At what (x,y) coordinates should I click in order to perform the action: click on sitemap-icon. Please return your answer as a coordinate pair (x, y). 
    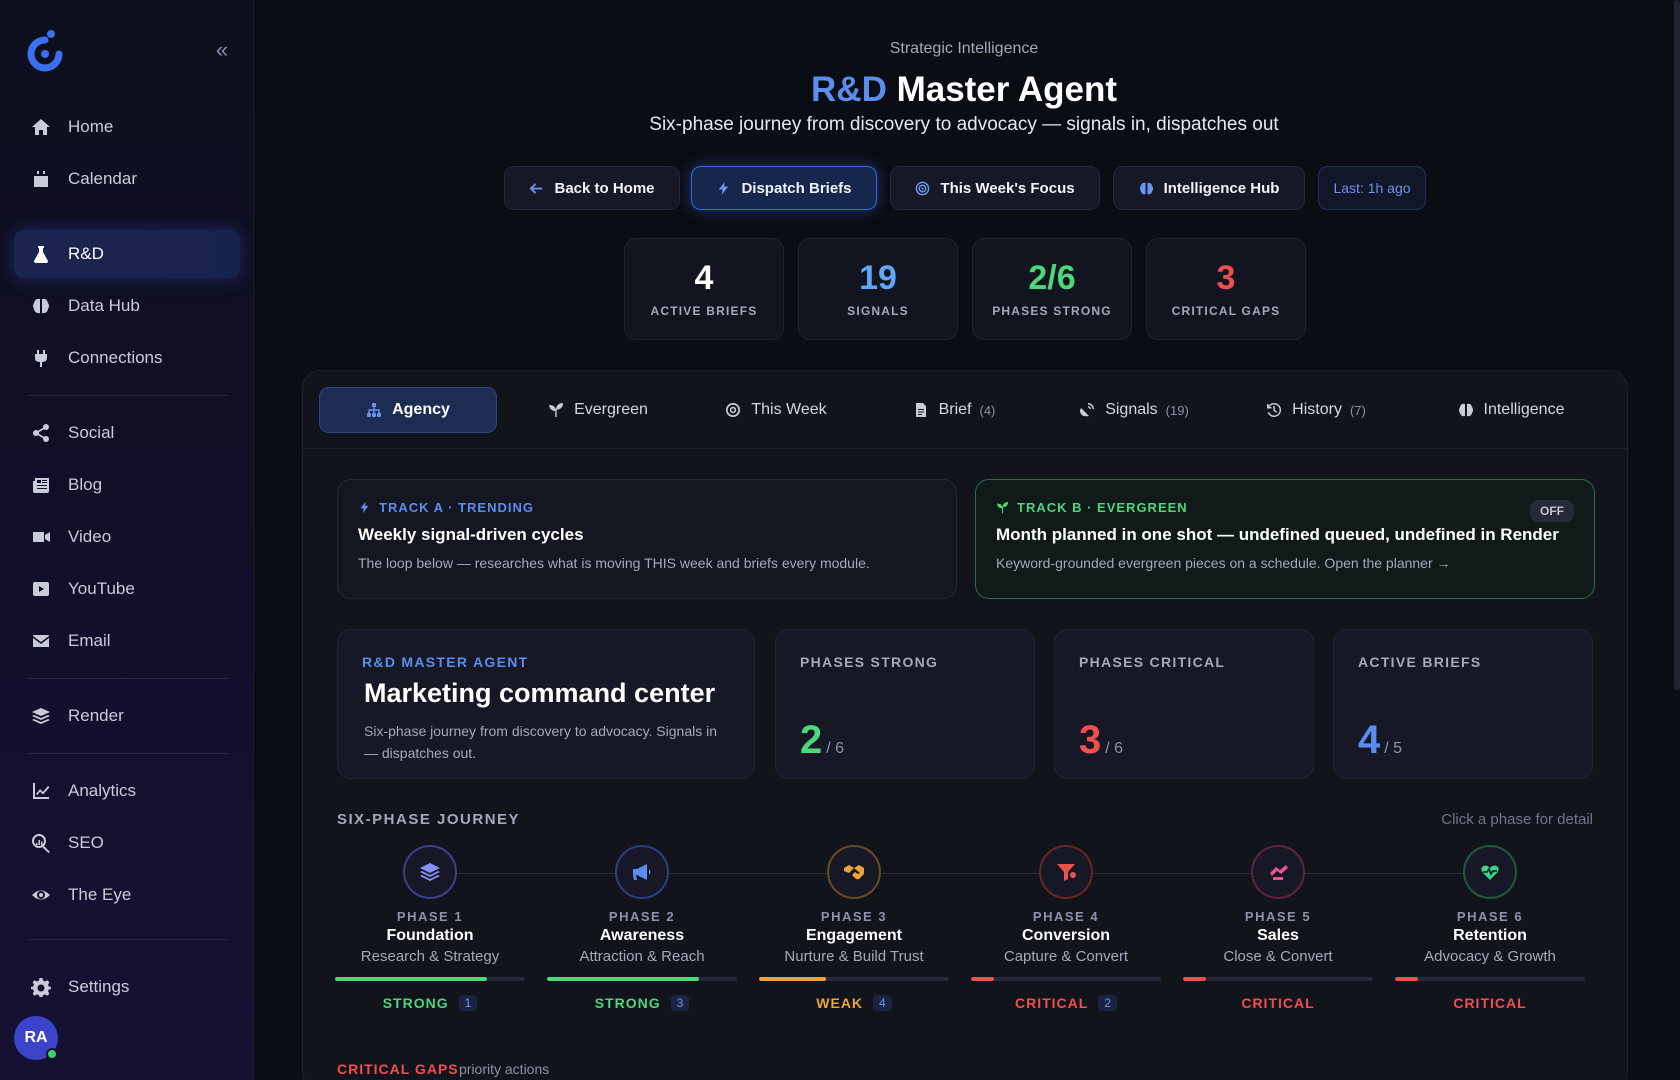
    Looking at the image, I should click on (374, 410).